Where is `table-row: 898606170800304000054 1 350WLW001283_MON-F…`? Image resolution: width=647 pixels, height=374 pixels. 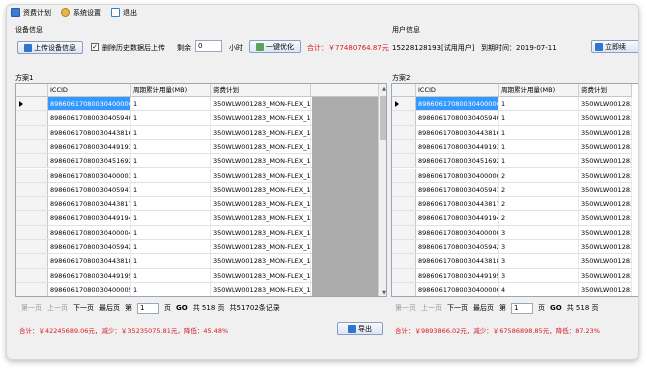
table-row: 898606170800304000054 1 350WLW001283_MON-F… is located at coordinates (164, 289).